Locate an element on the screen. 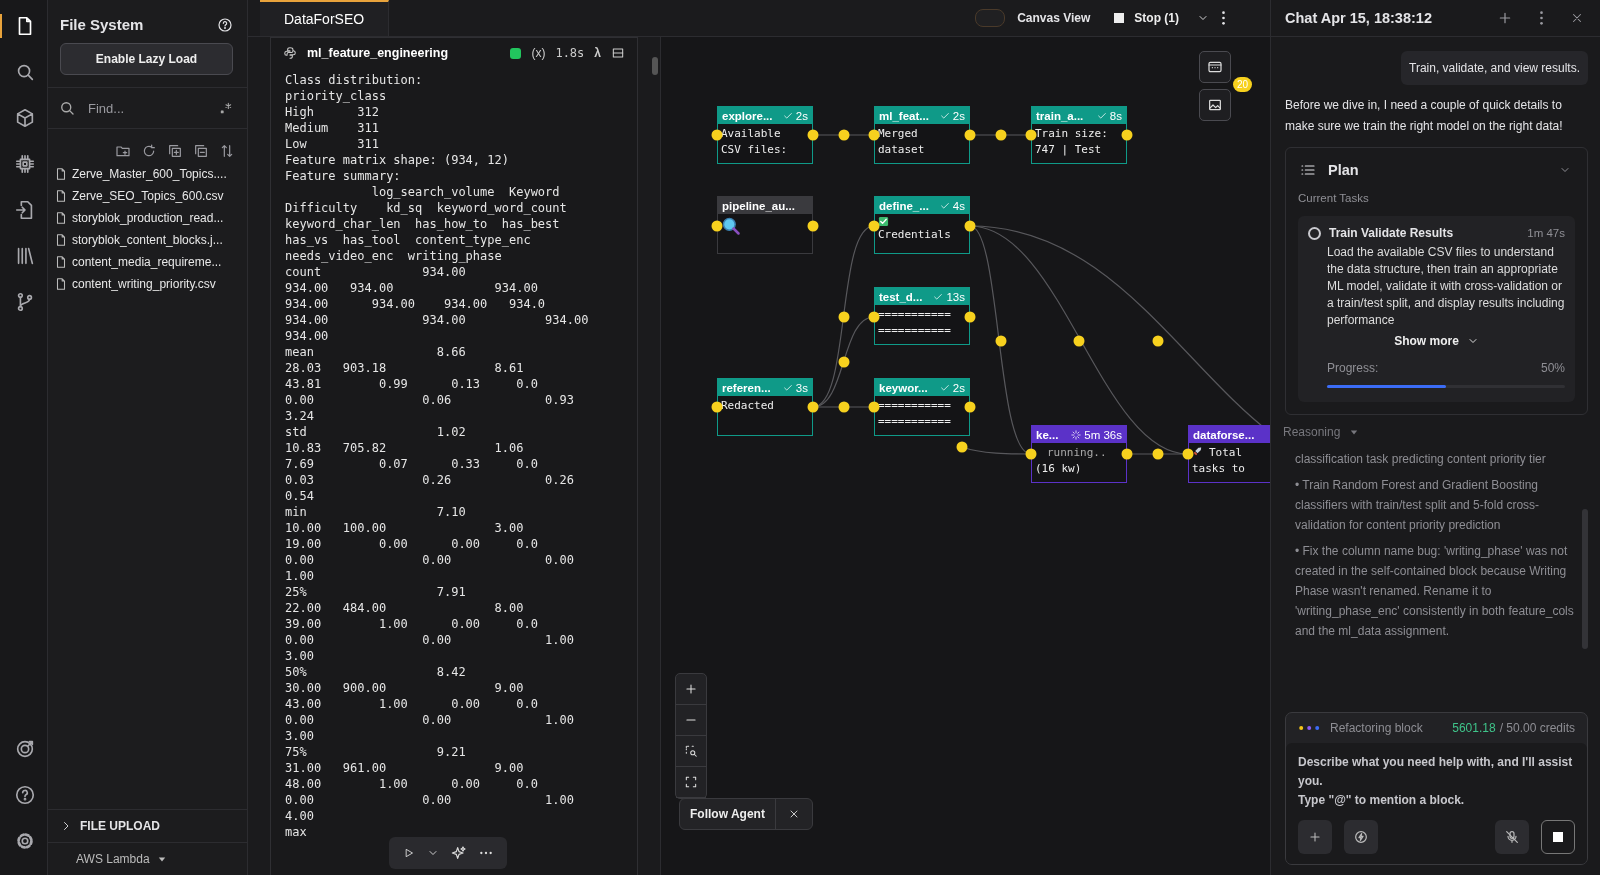  output-line: 10.83 705.82 1.06 is located at coordinates (404, 448).